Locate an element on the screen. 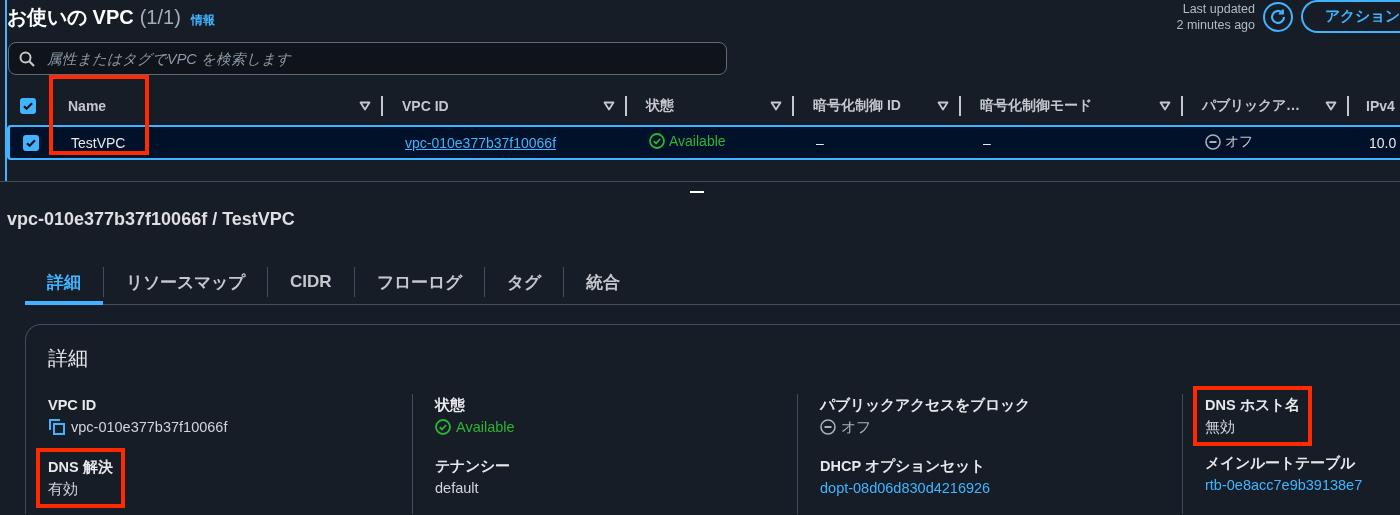  tab: フローログ is located at coordinates (419, 282).